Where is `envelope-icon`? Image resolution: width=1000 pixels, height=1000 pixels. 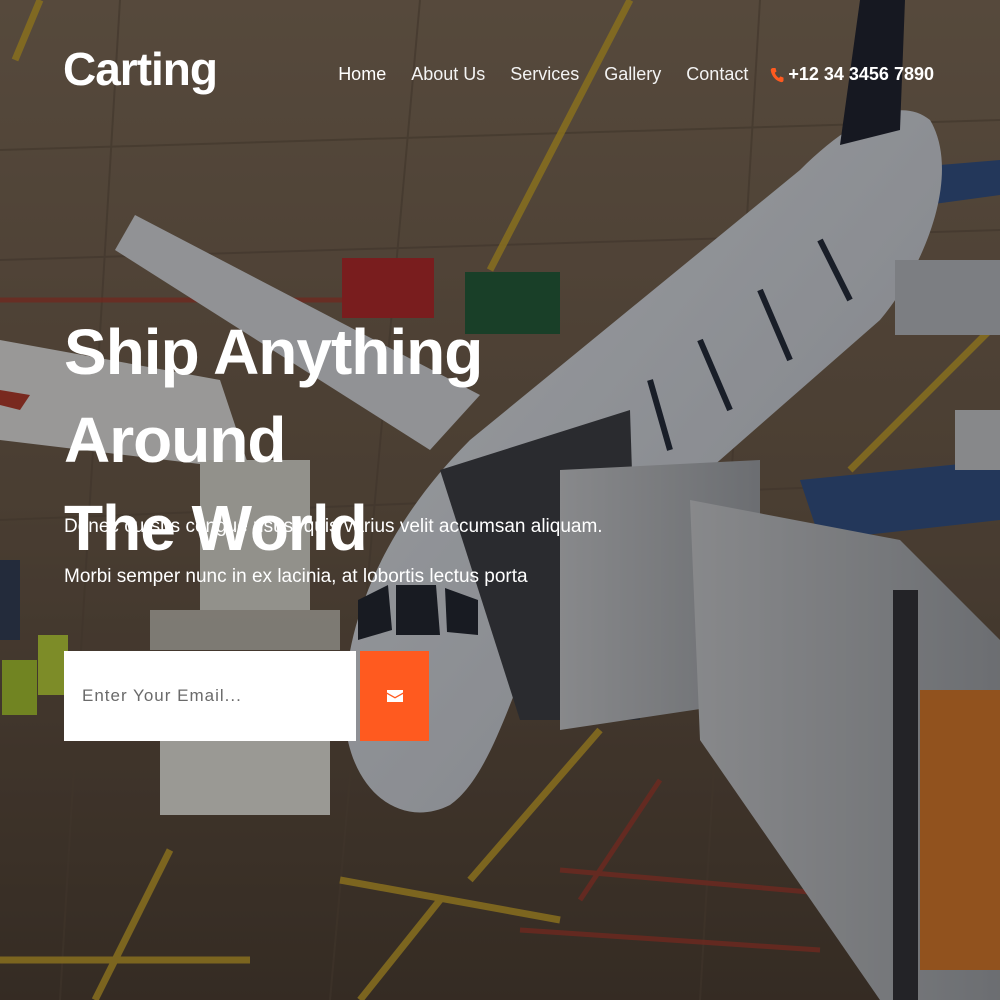
envelope-icon is located at coordinates (394, 696).